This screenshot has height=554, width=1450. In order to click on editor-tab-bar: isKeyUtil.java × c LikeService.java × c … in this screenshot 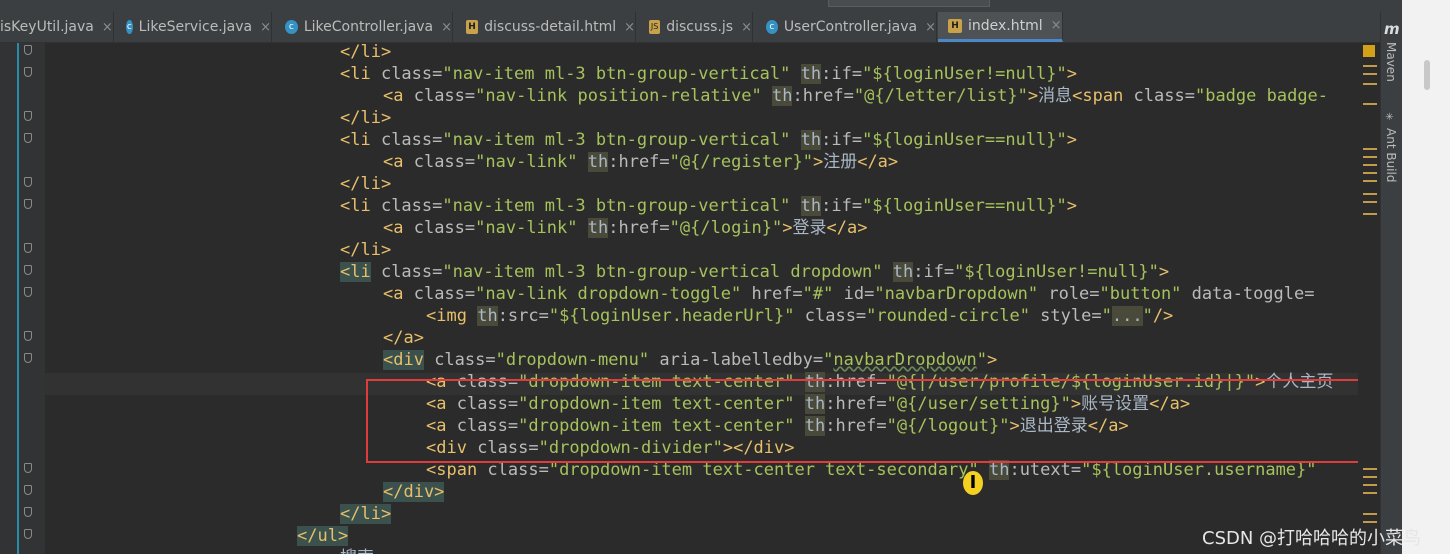, I will do `click(701, 27)`.